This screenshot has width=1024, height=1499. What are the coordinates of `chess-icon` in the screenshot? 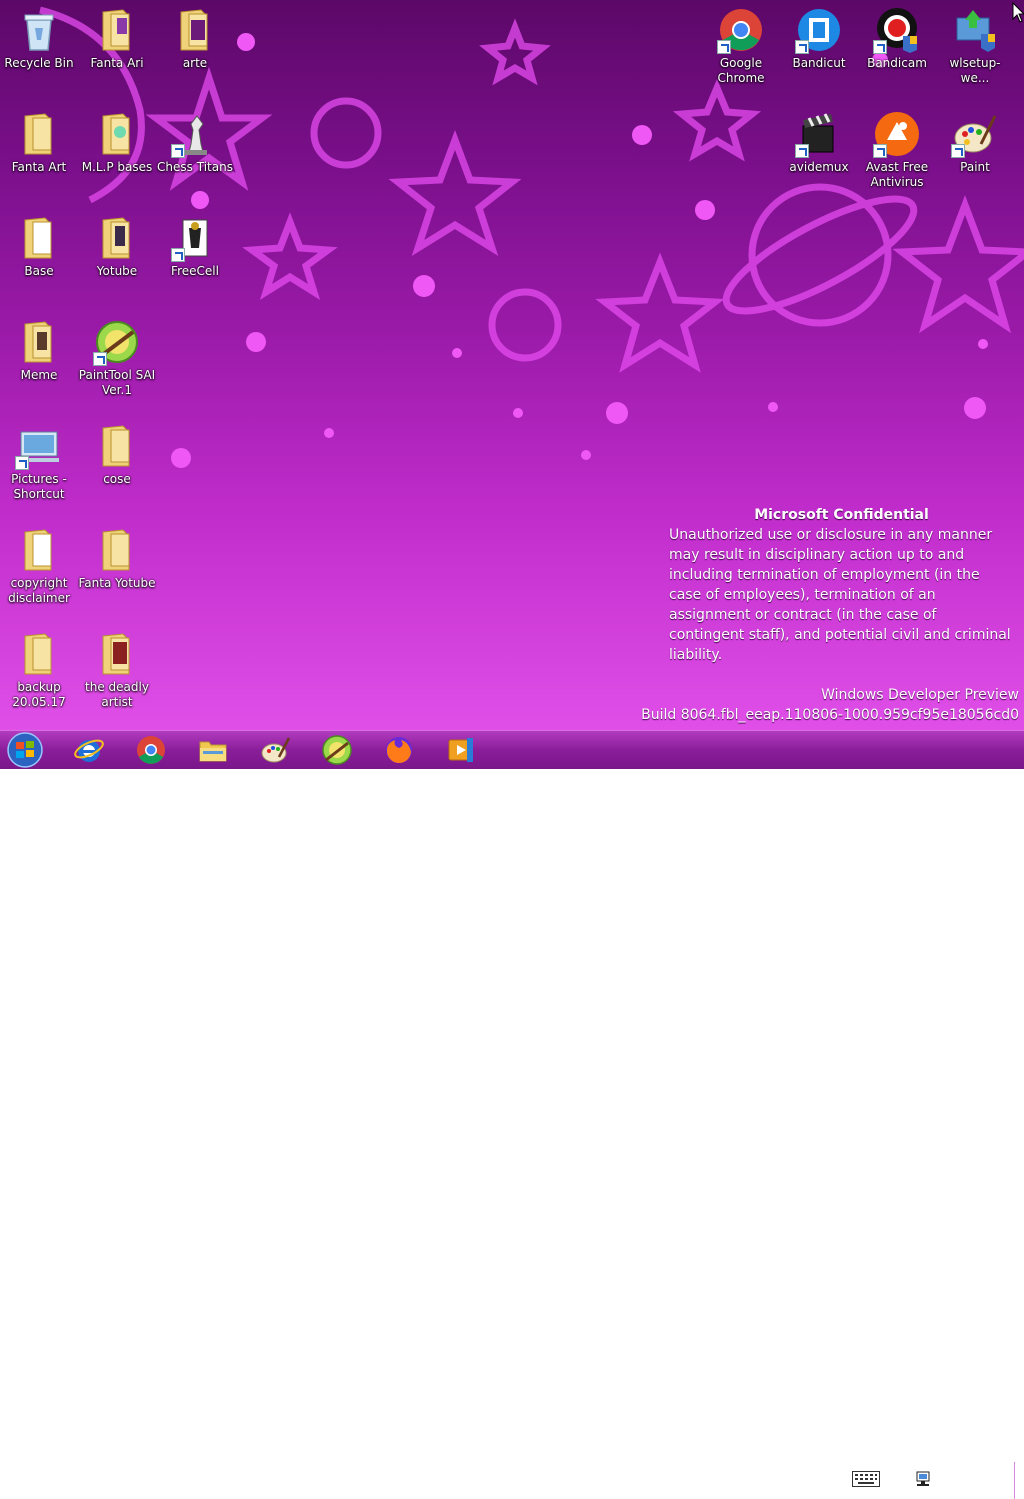 It's located at (195, 134).